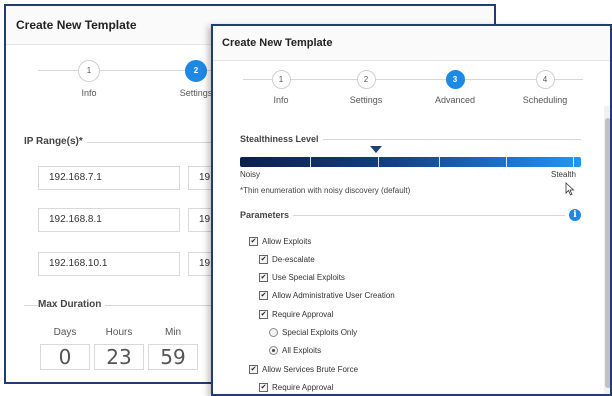 The image size is (612, 396). Describe the element at coordinates (109, 178) in the screenshot. I see `ip-start-input: 192.168.7.1` at that location.